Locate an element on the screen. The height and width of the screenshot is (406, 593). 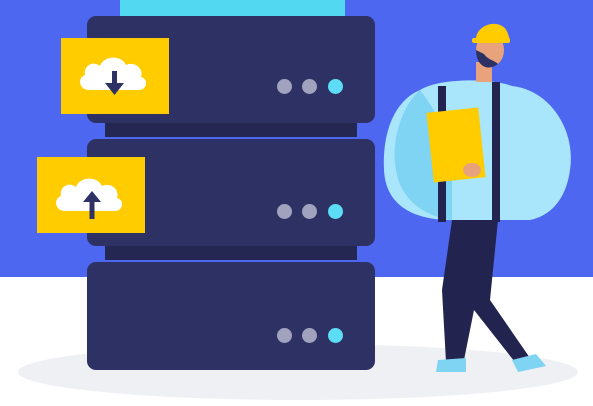
download-card is located at coordinates (115, 76).